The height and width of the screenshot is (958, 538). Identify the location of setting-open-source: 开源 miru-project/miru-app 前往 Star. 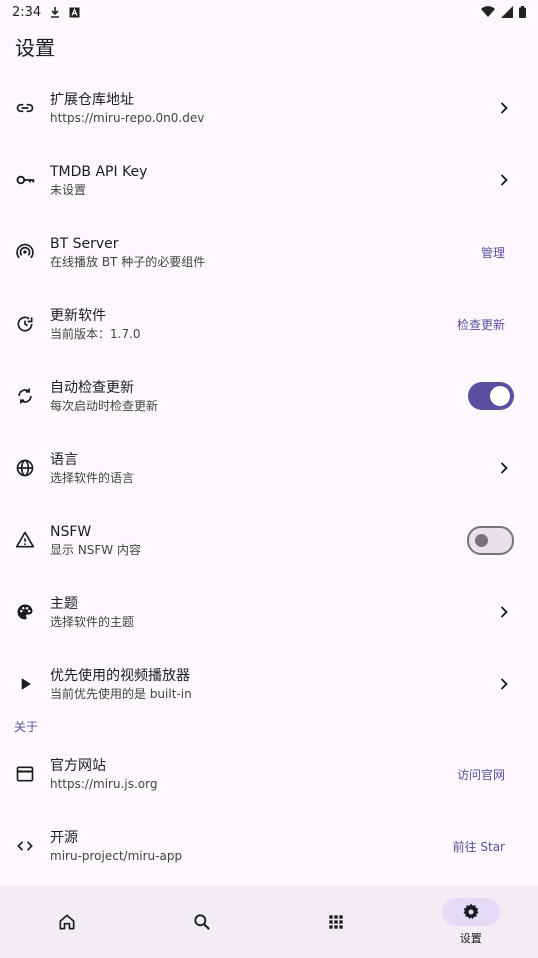
(269, 846).